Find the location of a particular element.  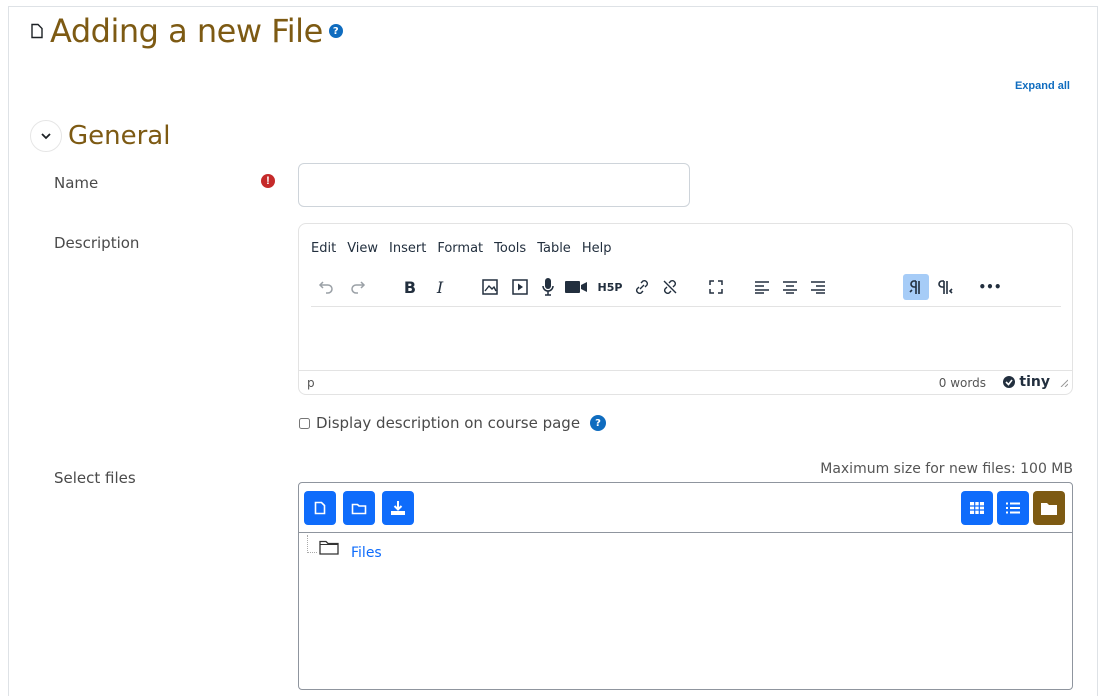

download-icon is located at coordinates (398, 508).